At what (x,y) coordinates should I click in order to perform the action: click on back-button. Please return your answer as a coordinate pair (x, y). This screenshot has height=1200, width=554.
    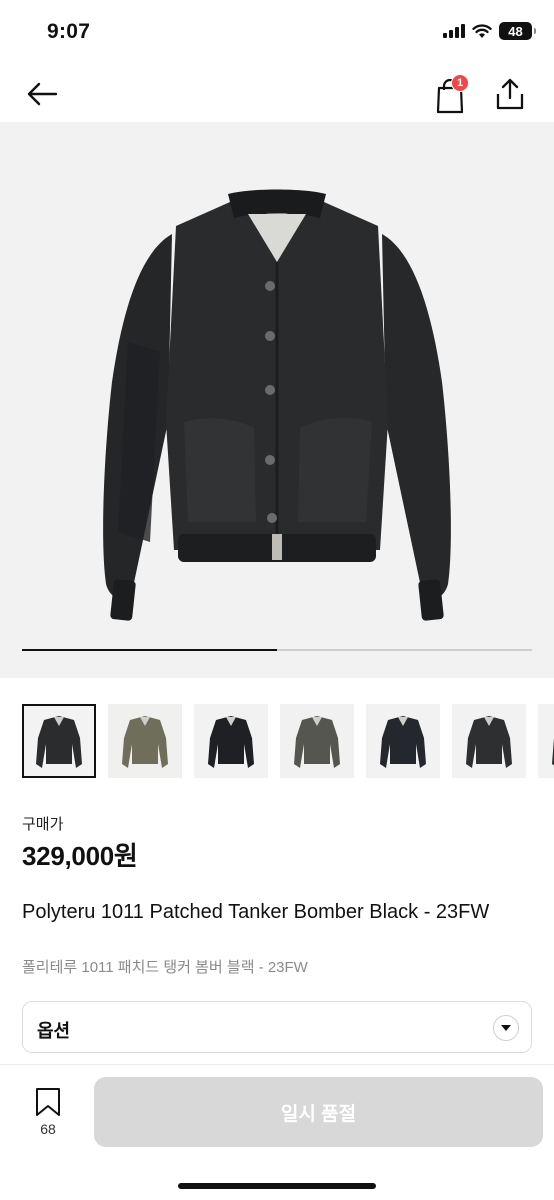
    Looking at the image, I should click on (42, 94).